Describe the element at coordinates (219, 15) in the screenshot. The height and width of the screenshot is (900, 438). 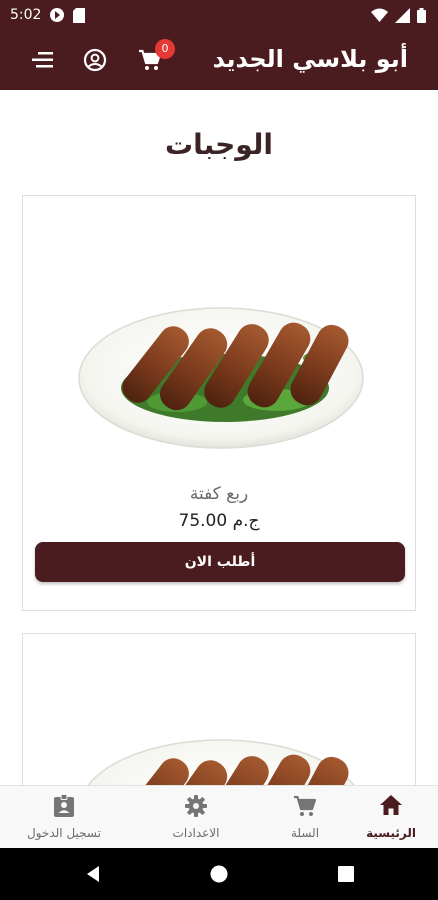
I see `status-bar: 5:02` at that location.